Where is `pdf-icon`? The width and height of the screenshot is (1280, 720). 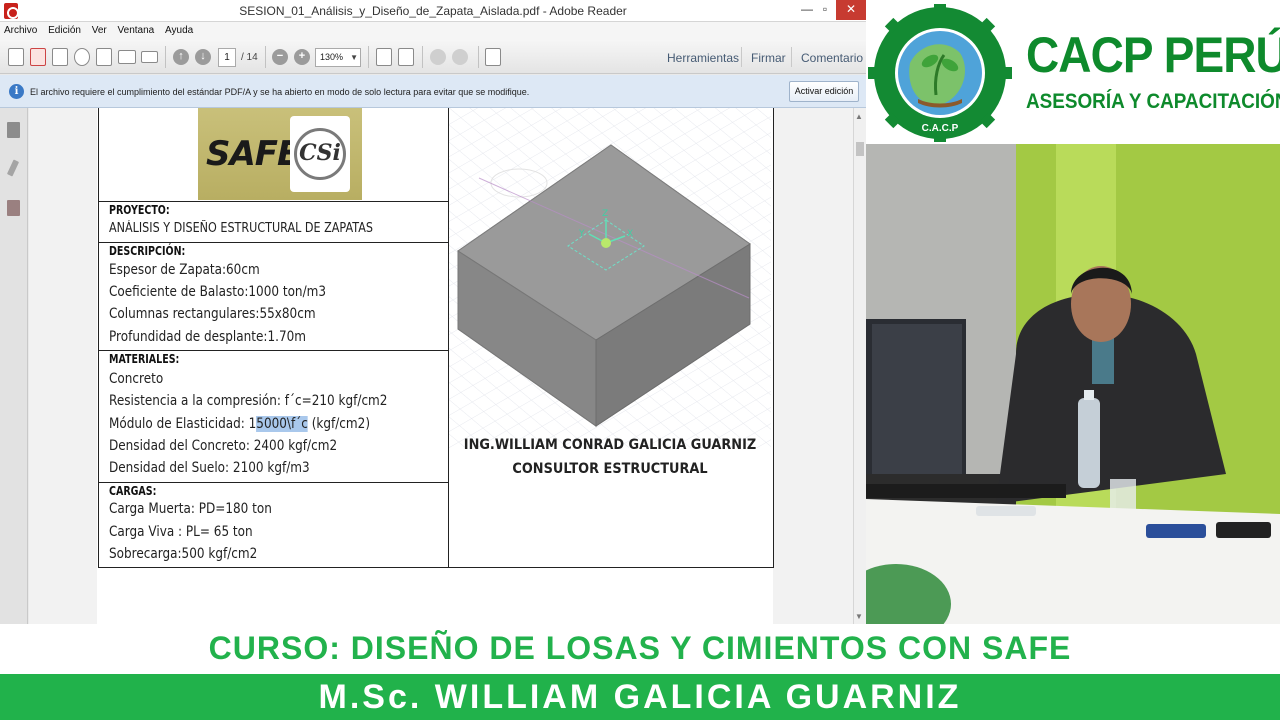
pdf-icon is located at coordinates (38, 57).